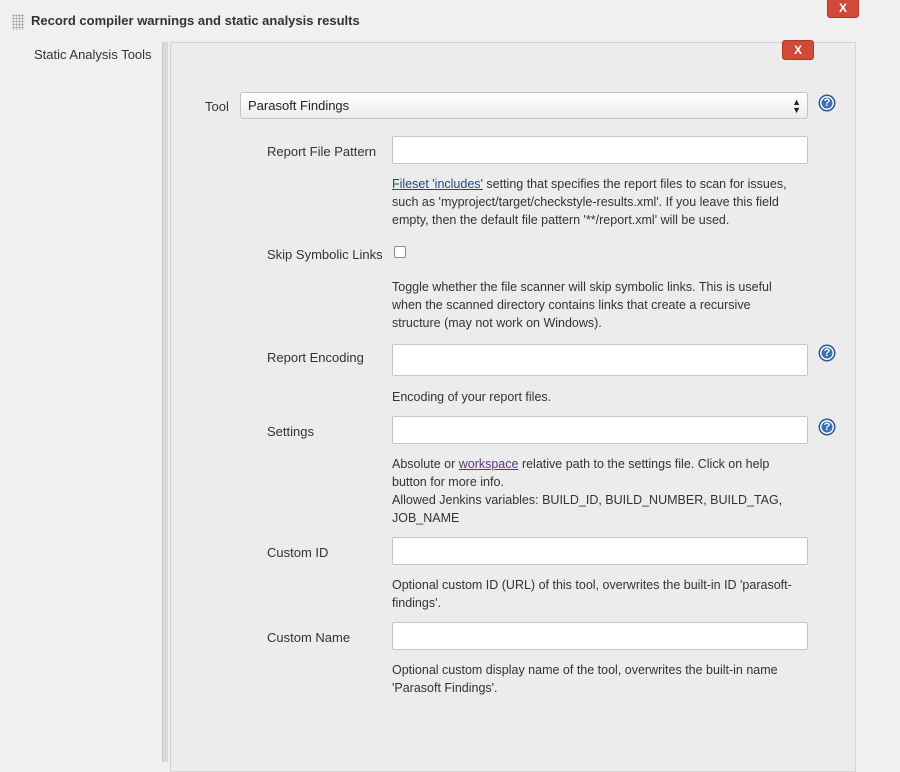  I want to click on report-file-pattern-label: Report File Pattern, so click(322, 151).